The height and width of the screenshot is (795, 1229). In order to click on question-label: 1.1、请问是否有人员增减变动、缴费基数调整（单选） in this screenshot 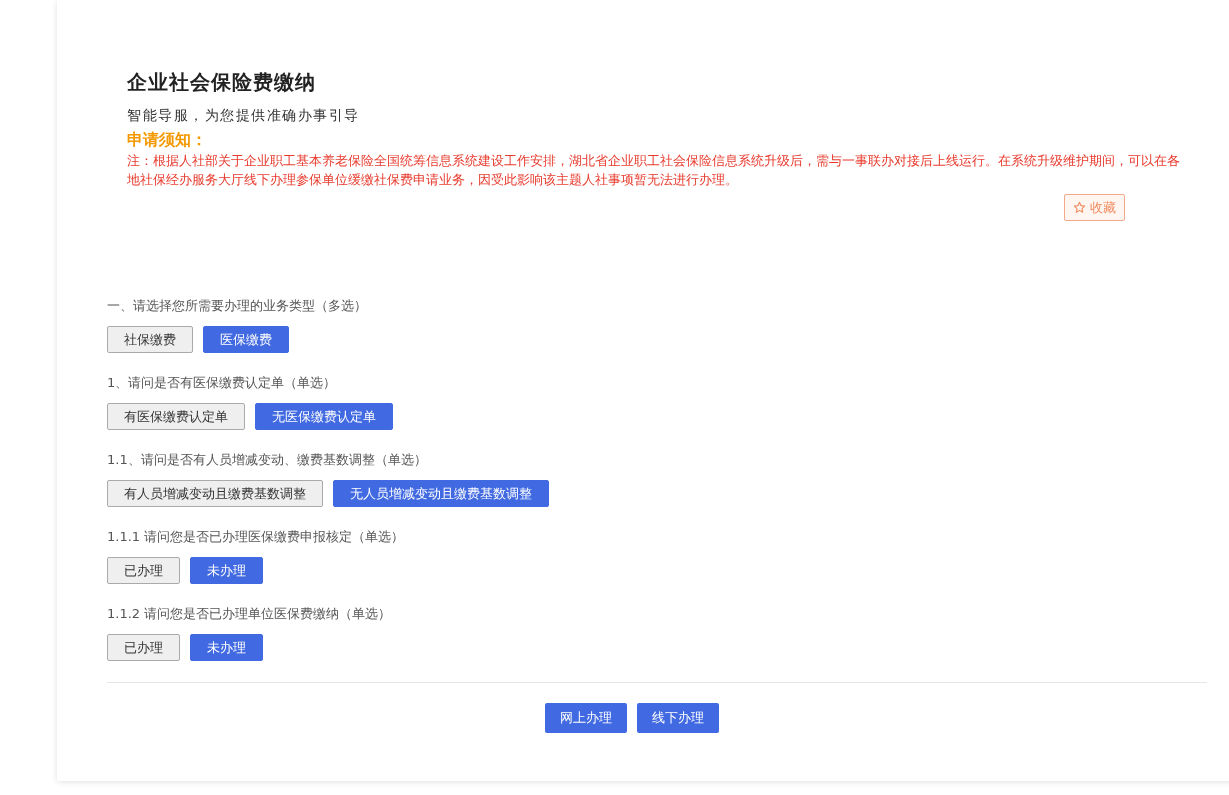, I will do `click(267, 460)`.